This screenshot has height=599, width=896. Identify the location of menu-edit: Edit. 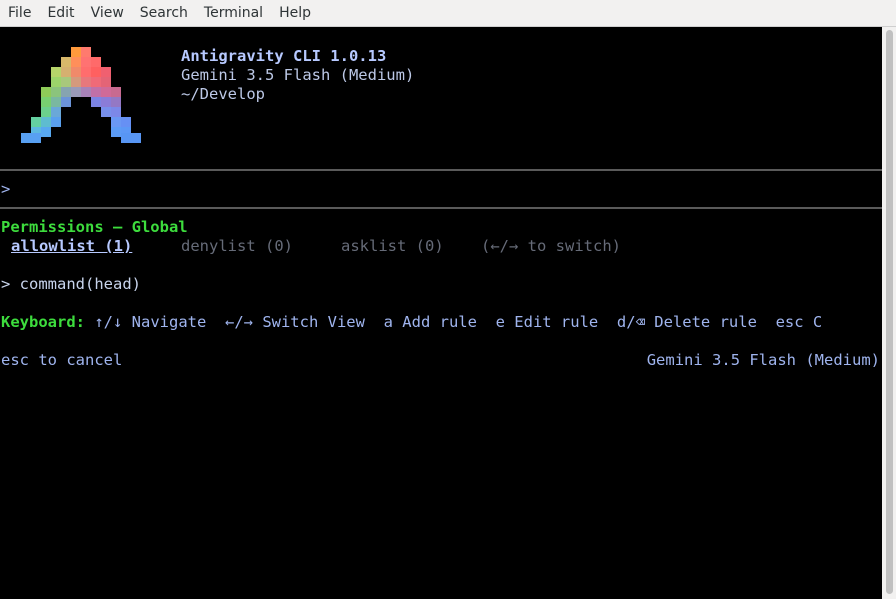
(60, 13).